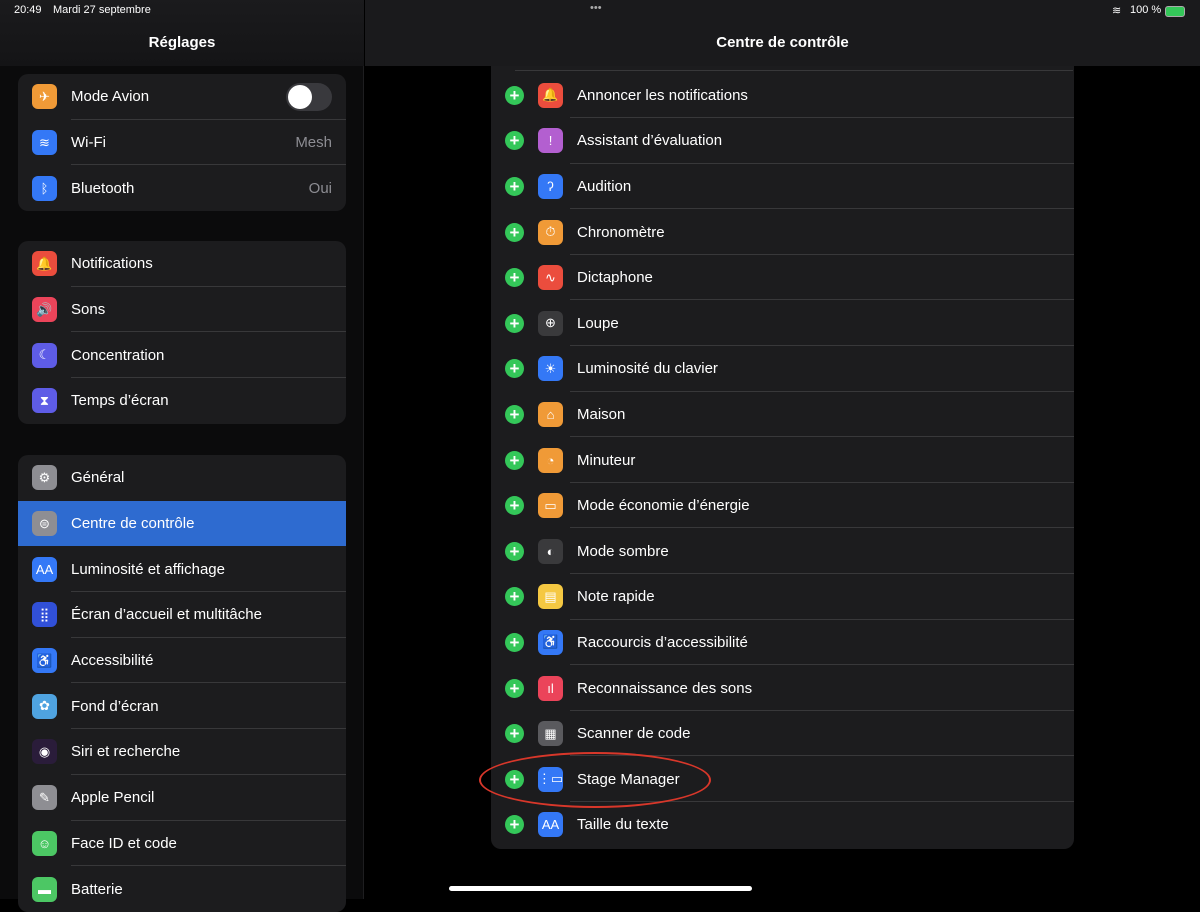 The width and height of the screenshot is (1200, 912). What do you see at coordinates (182, 401) in the screenshot?
I see `sidebar-item-temps-d-cran: ⧗ Temps d’écran` at bounding box center [182, 401].